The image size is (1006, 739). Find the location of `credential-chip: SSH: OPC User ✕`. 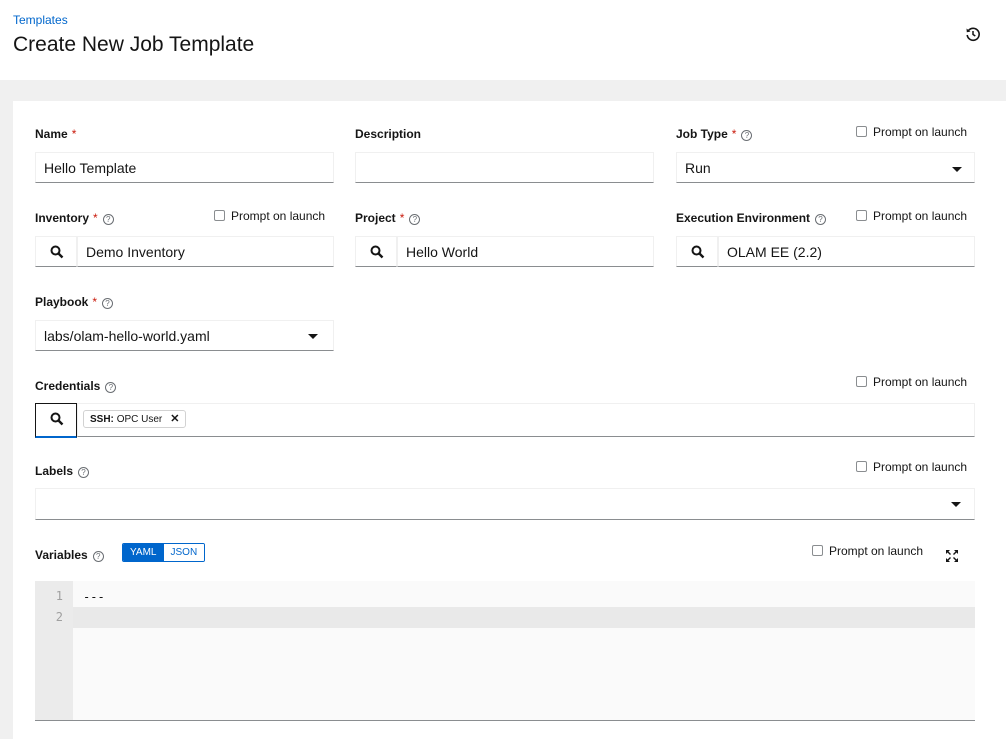

credential-chip: SSH: OPC User ✕ is located at coordinates (135, 419).